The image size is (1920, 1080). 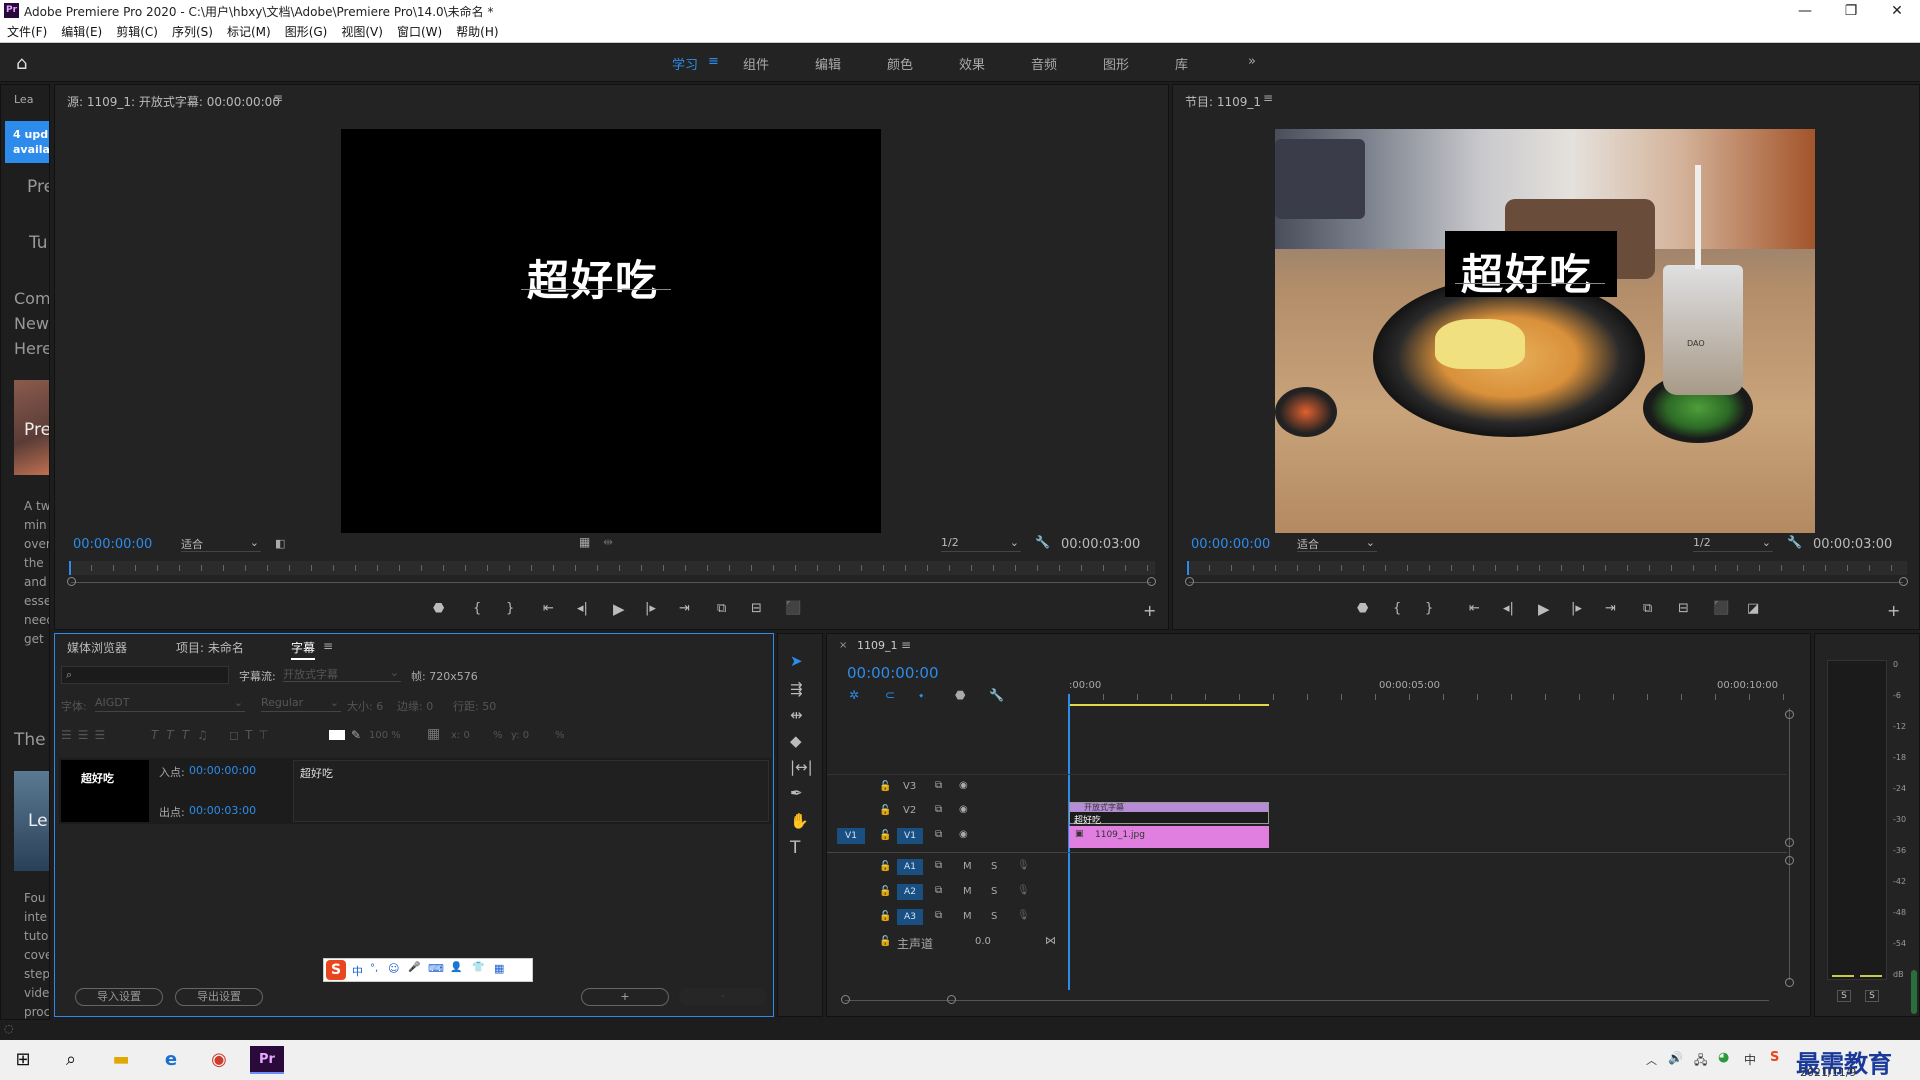 What do you see at coordinates (1805, 11) in the screenshot?
I see `minimize-button: —` at bounding box center [1805, 11].